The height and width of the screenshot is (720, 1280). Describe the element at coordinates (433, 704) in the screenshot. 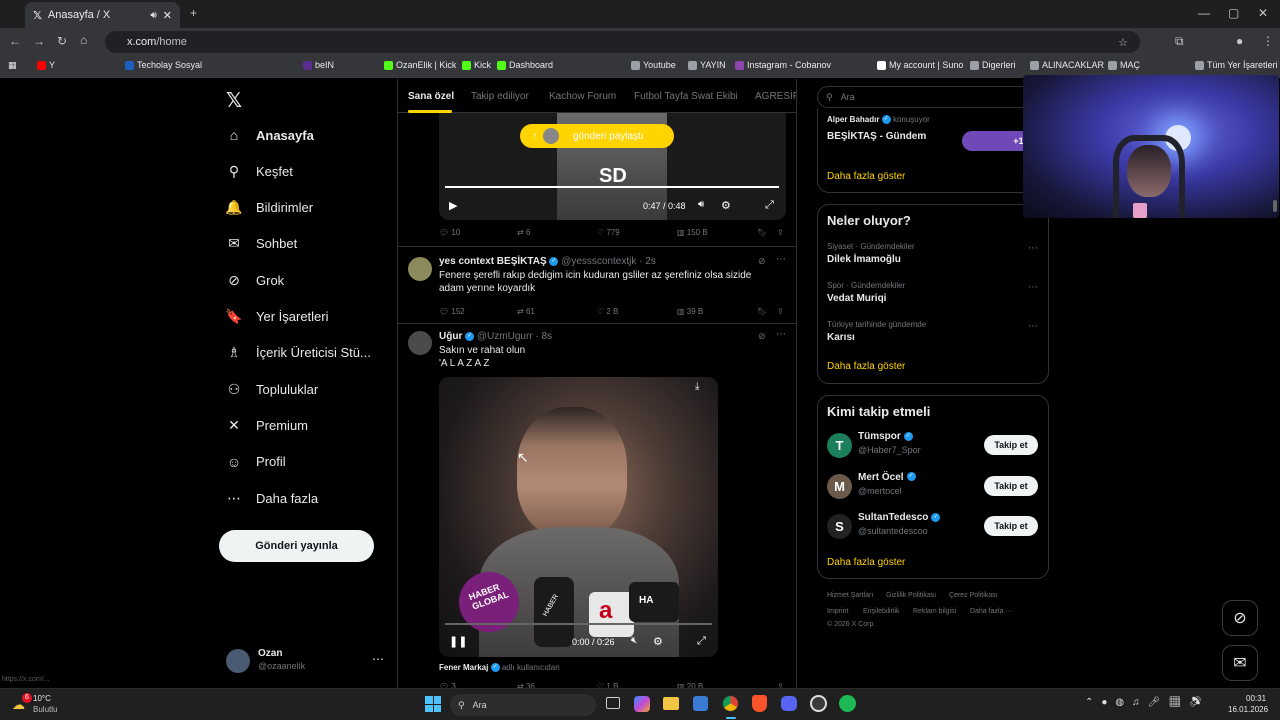

I see `start-button-icon` at that location.